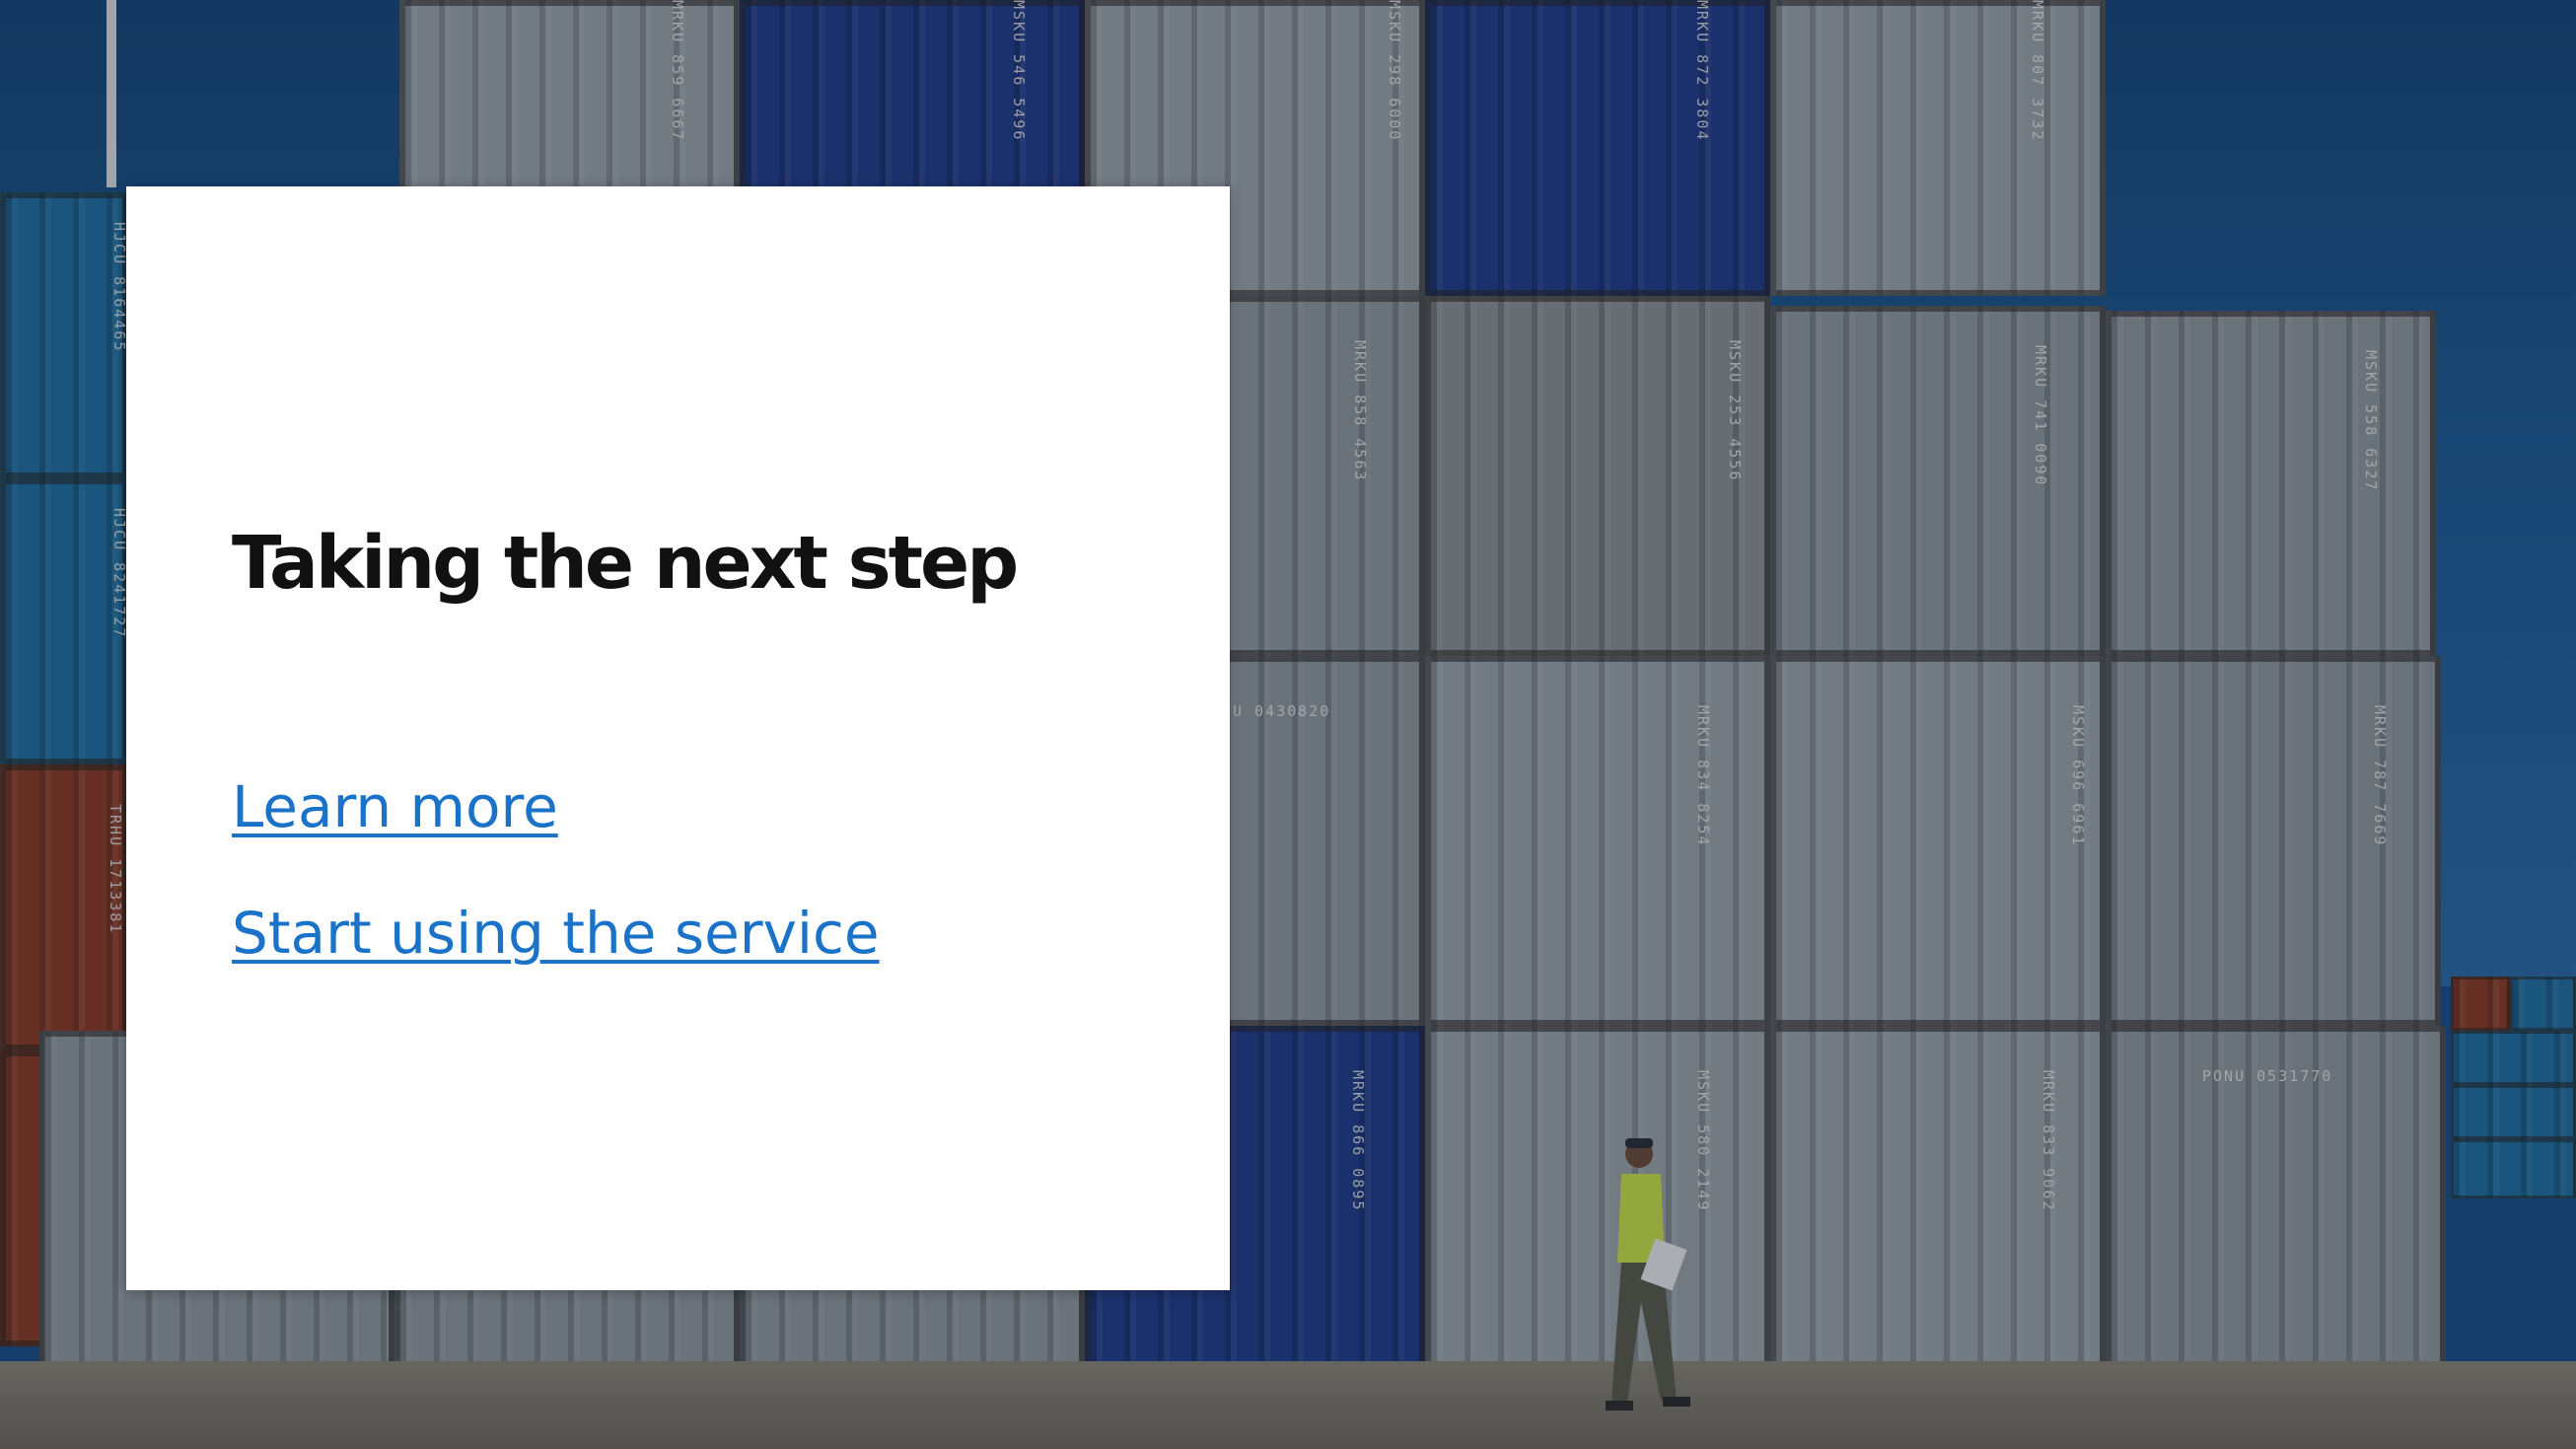 This screenshot has width=2576, height=1449. Describe the element at coordinates (625, 563) in the screenshot. I see `slide-title: Taking the next step` at that location.